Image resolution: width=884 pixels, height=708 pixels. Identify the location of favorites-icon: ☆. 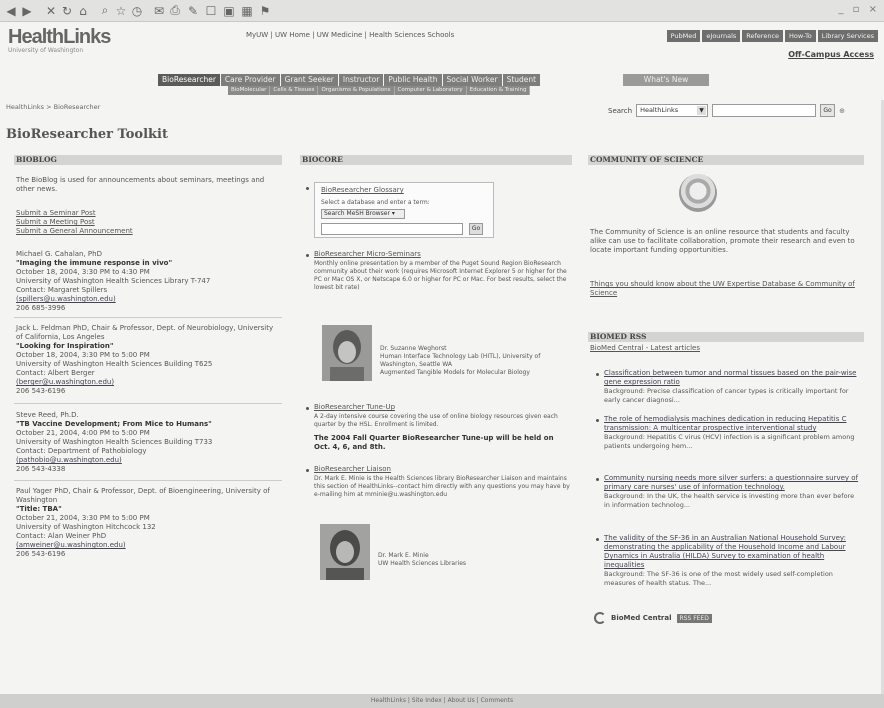
(121, 10).